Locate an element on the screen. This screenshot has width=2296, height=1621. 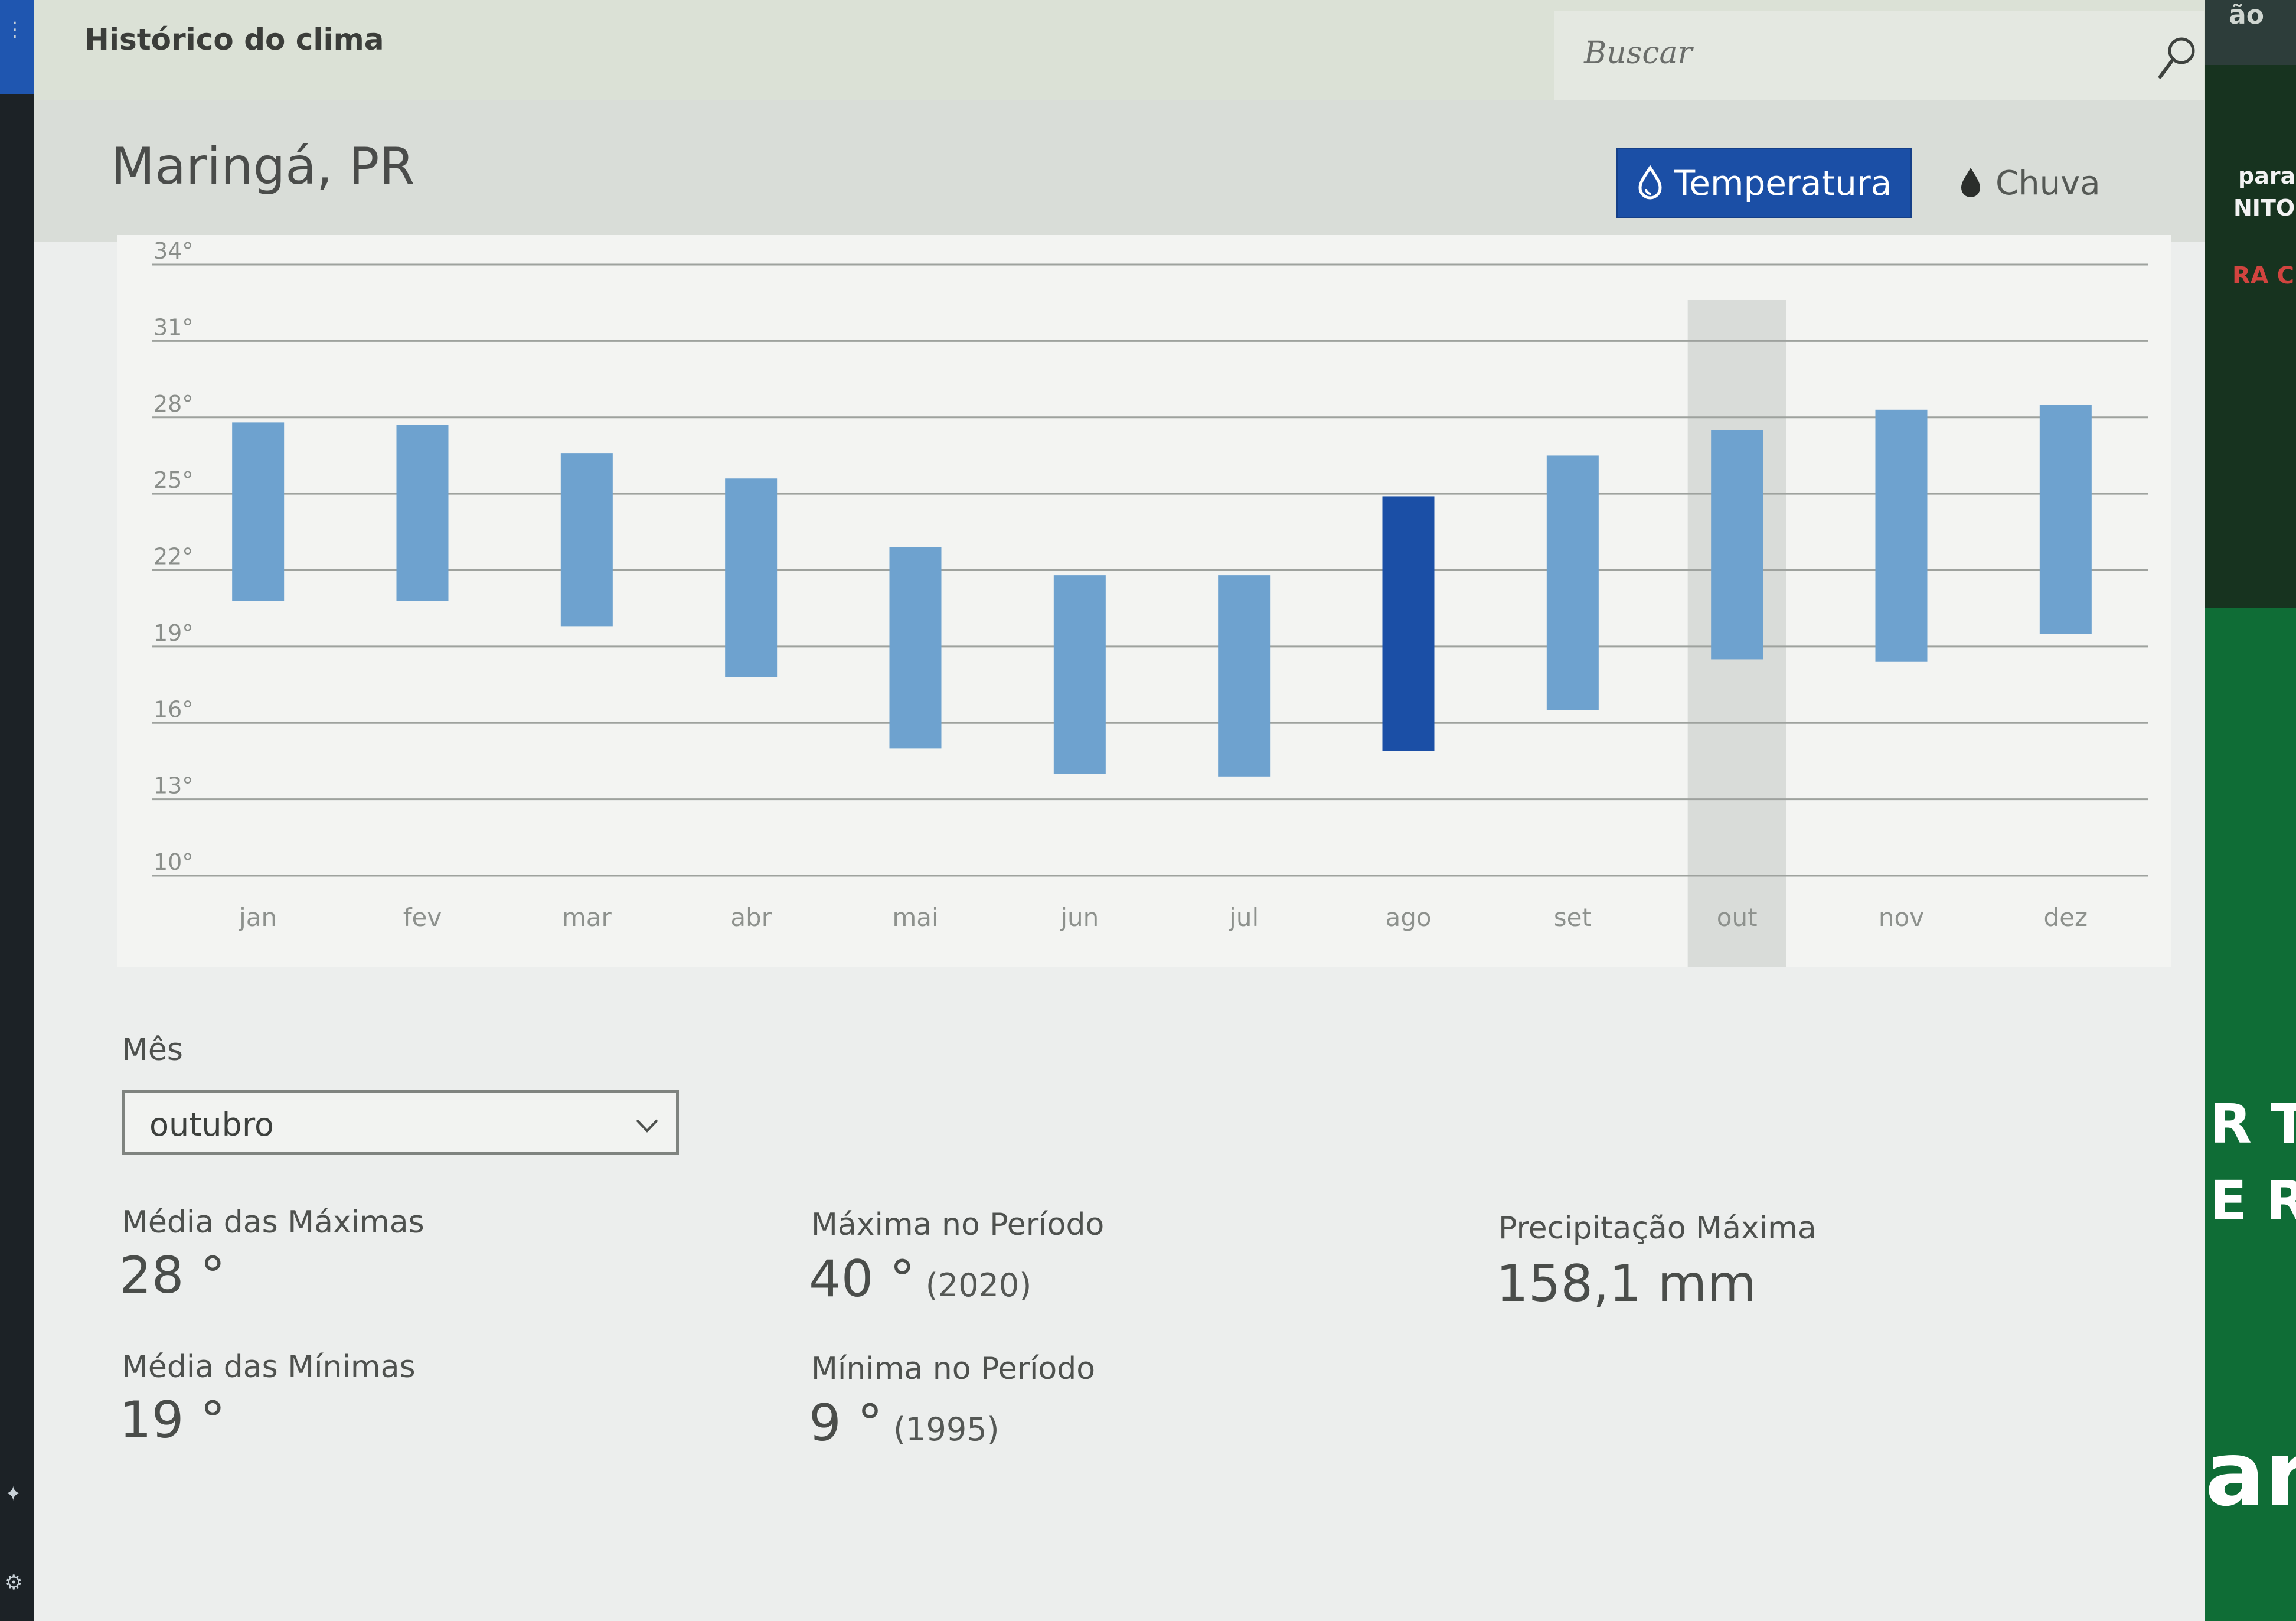
y-tick-label: 34° is located at coordinates (173, 251).